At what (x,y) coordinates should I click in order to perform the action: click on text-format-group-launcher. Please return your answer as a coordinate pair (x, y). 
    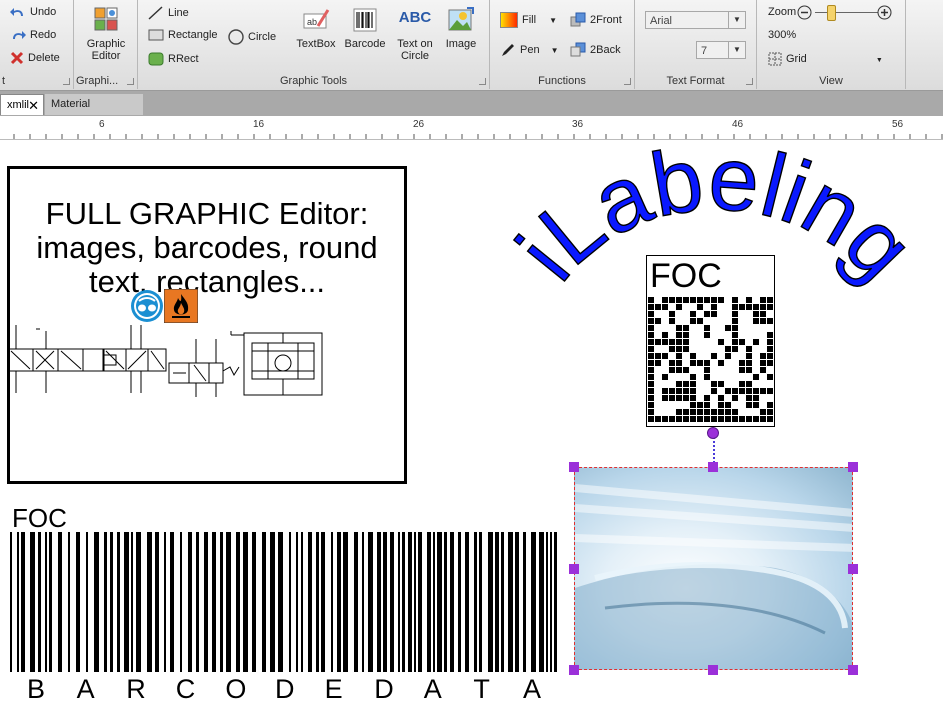
    Looking at the image, I should click on (749, 81).